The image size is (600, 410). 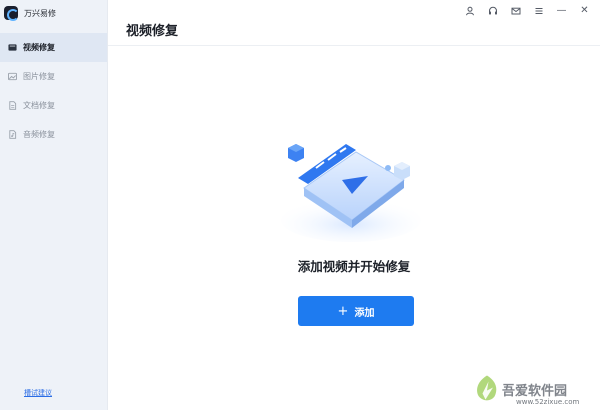 What do you see at coordinates (40, 13) in the screenshot?
I see `app-name: 万兴易修` at bounding box center [40, 13].